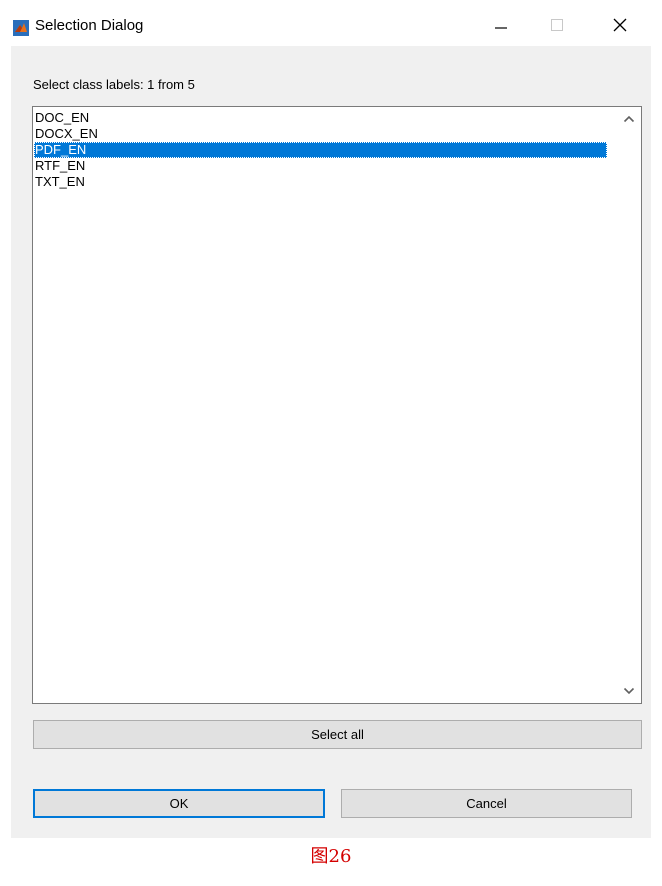 The image size is (662, 886). What do you see at coordinates (179, 803) in the screenshot?
I see `ok-button: OK` at bounding box center [179, 803].